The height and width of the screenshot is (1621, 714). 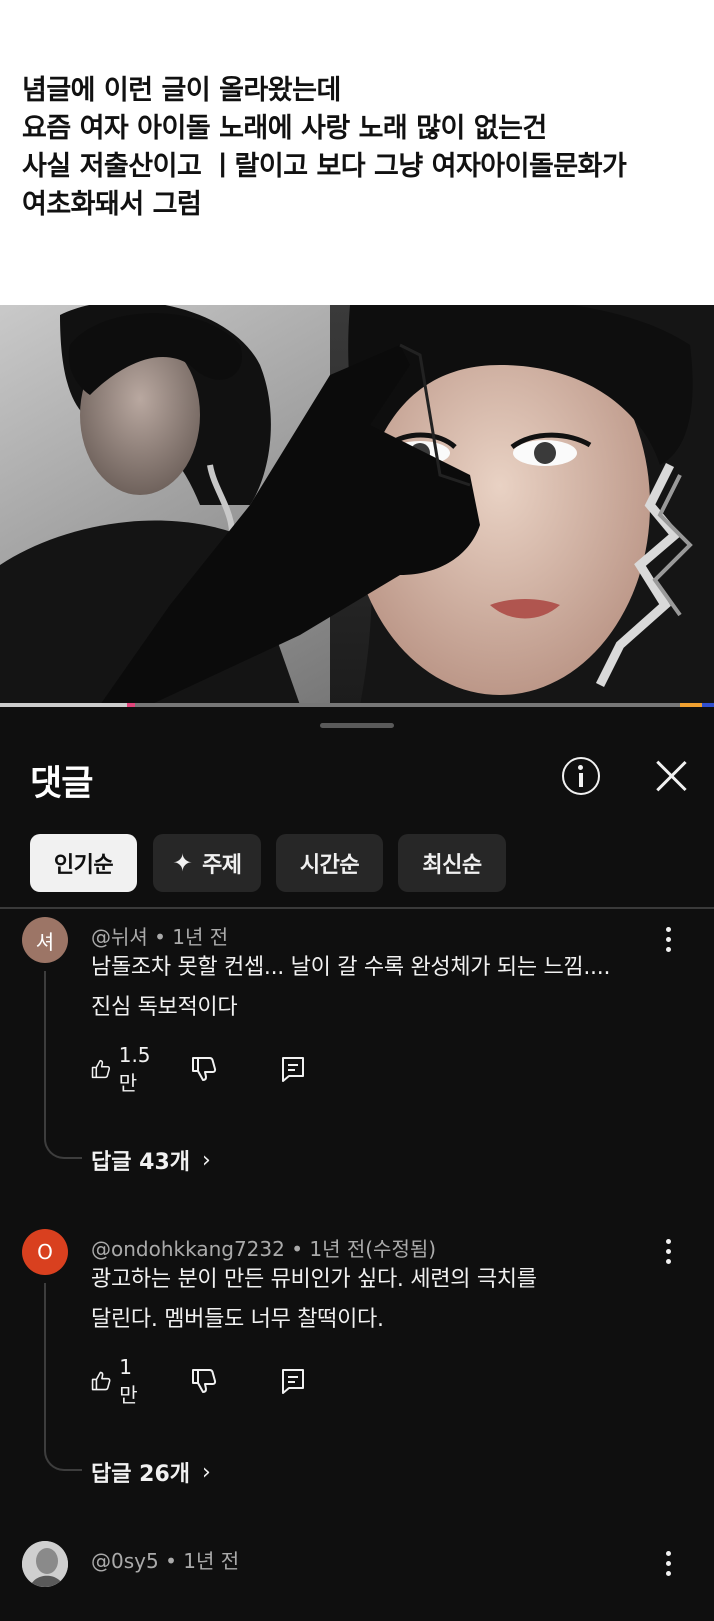 What do you see at coordinates (164, 1007) in the screenshot?
I see `comment-text-line: 진심 독보적이다` at bounding box center [164, 1007].